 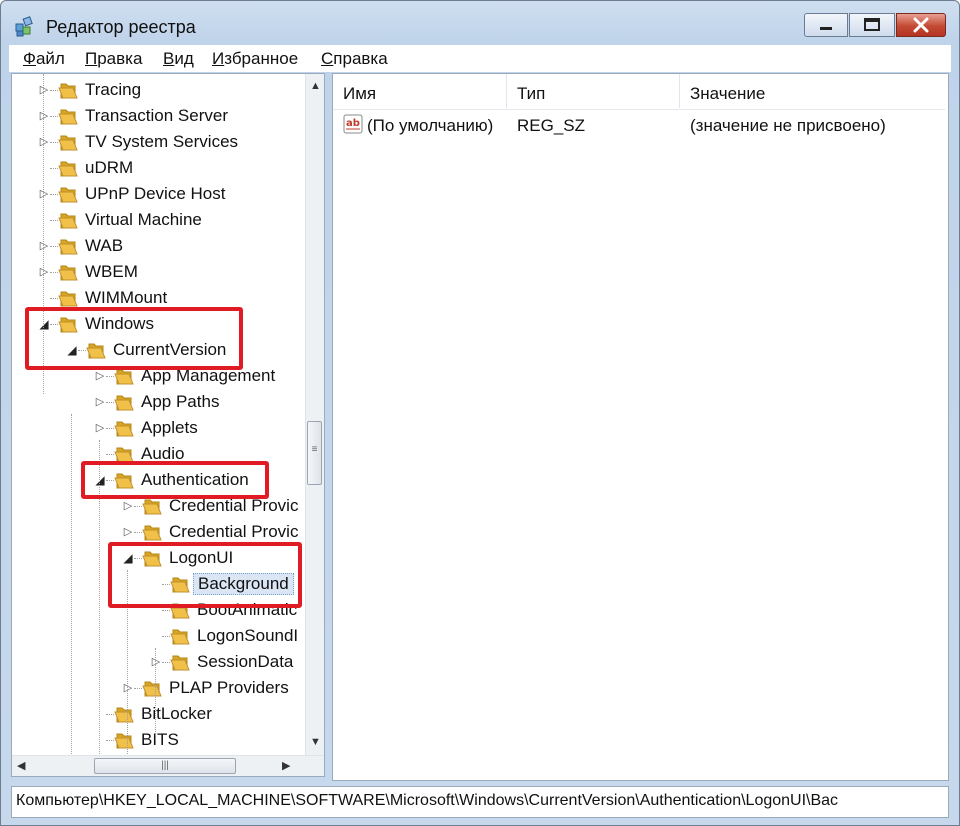 I want to click on svg-text: ab, so click(x=353, y=123).